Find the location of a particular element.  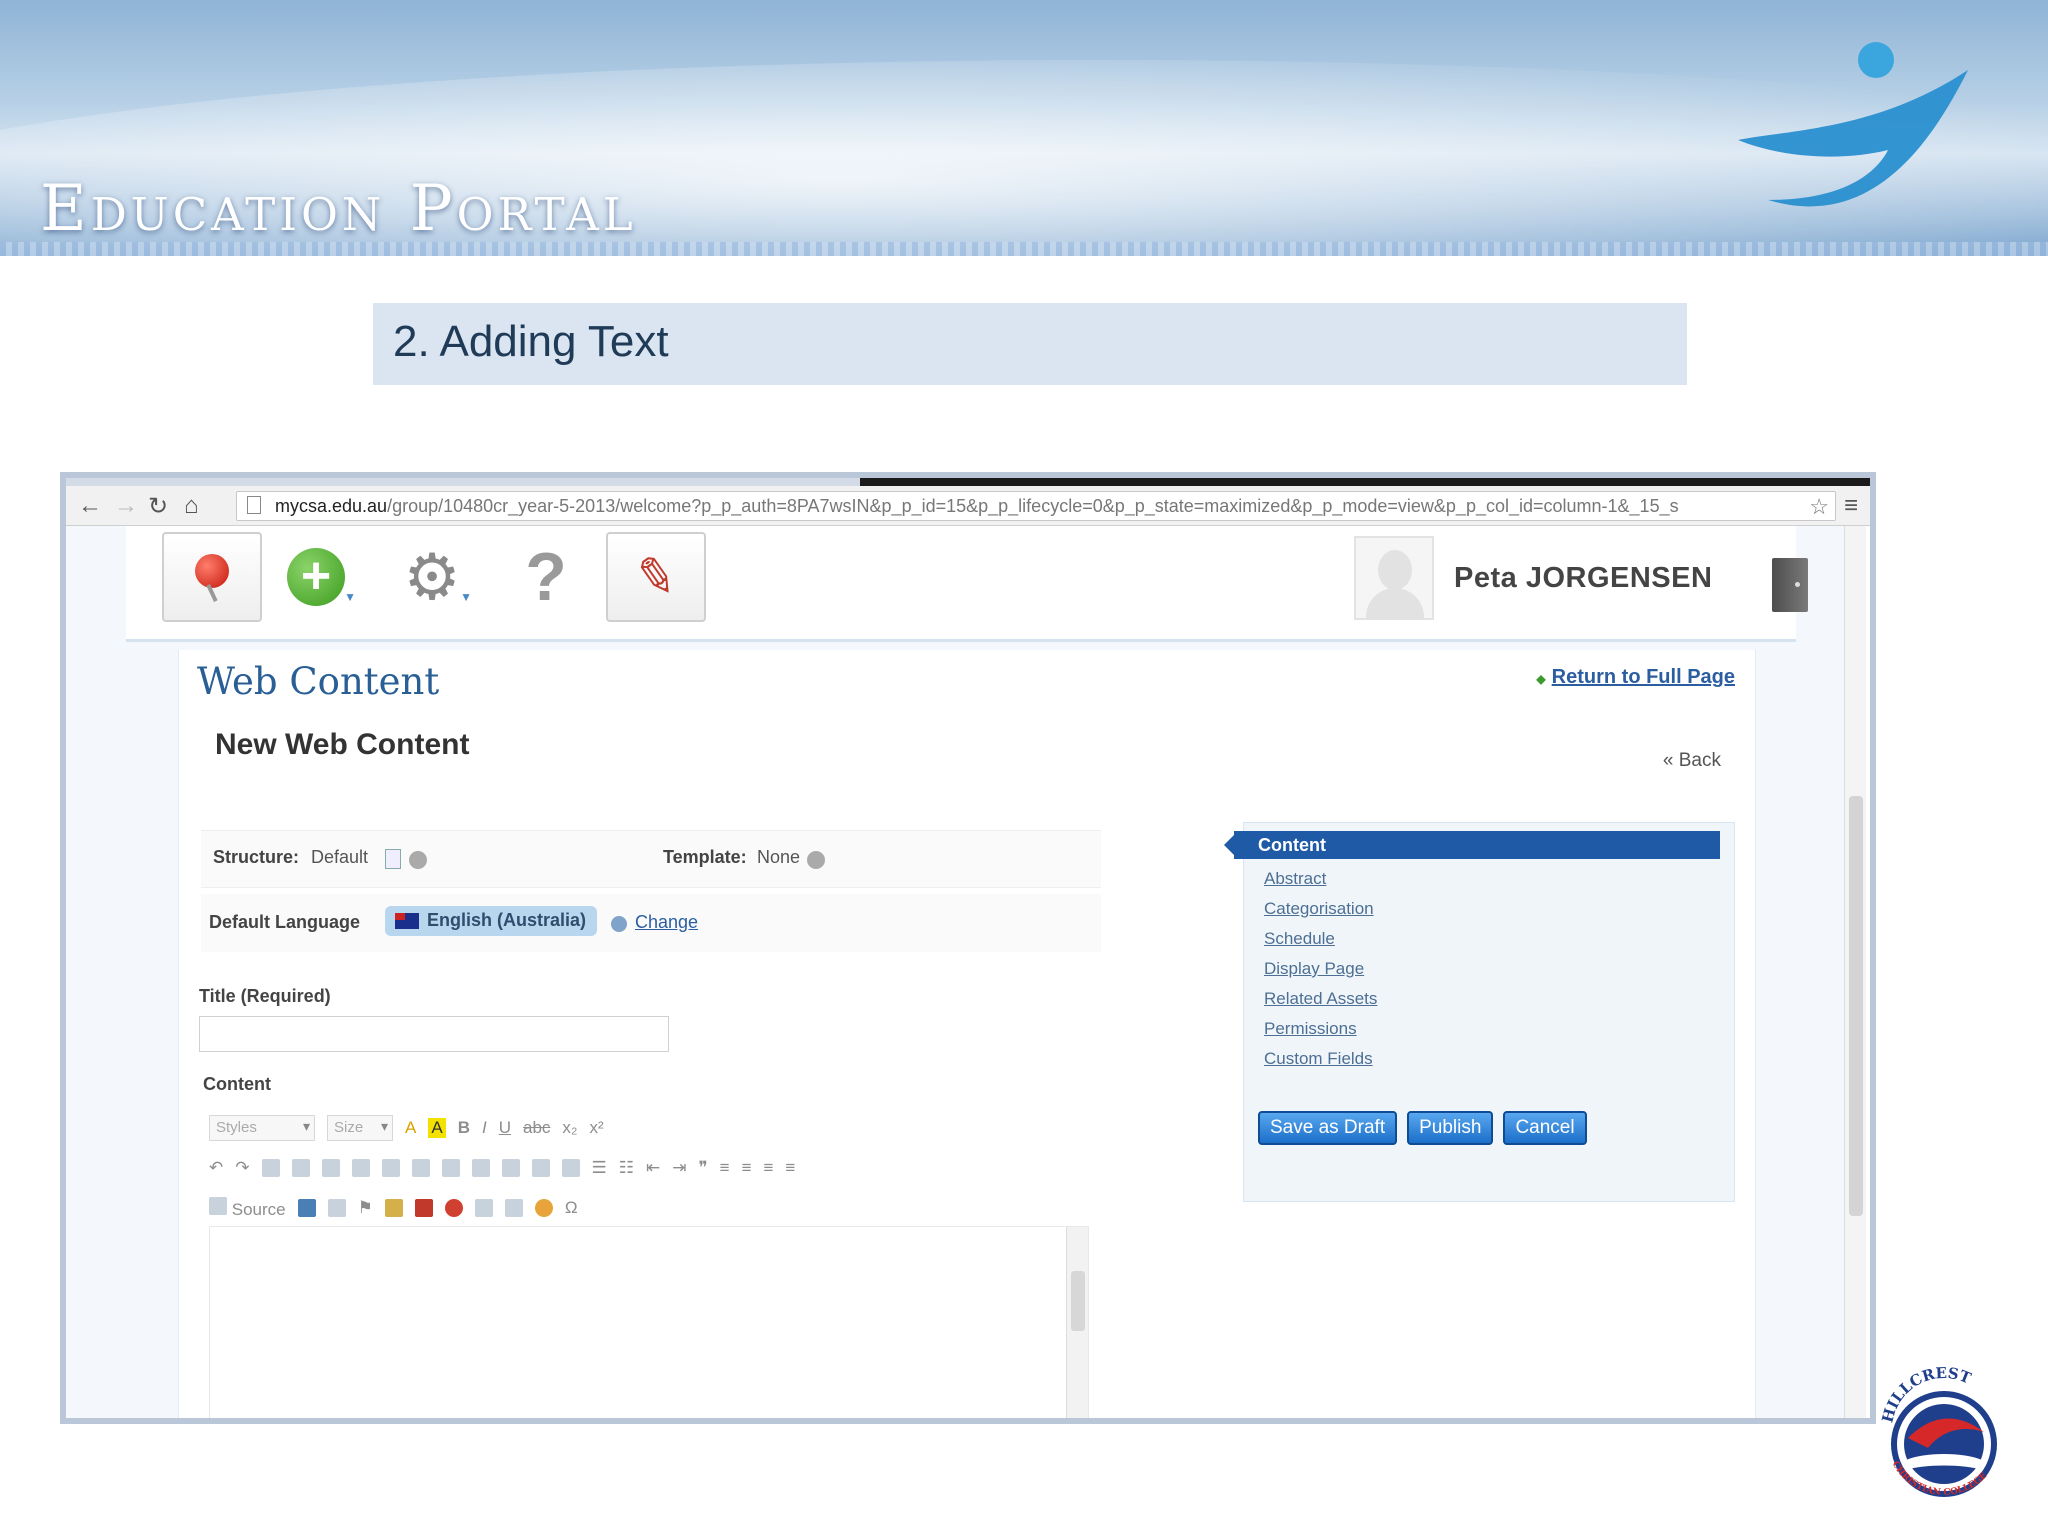

avatar is located at coordinates (1394, 578).